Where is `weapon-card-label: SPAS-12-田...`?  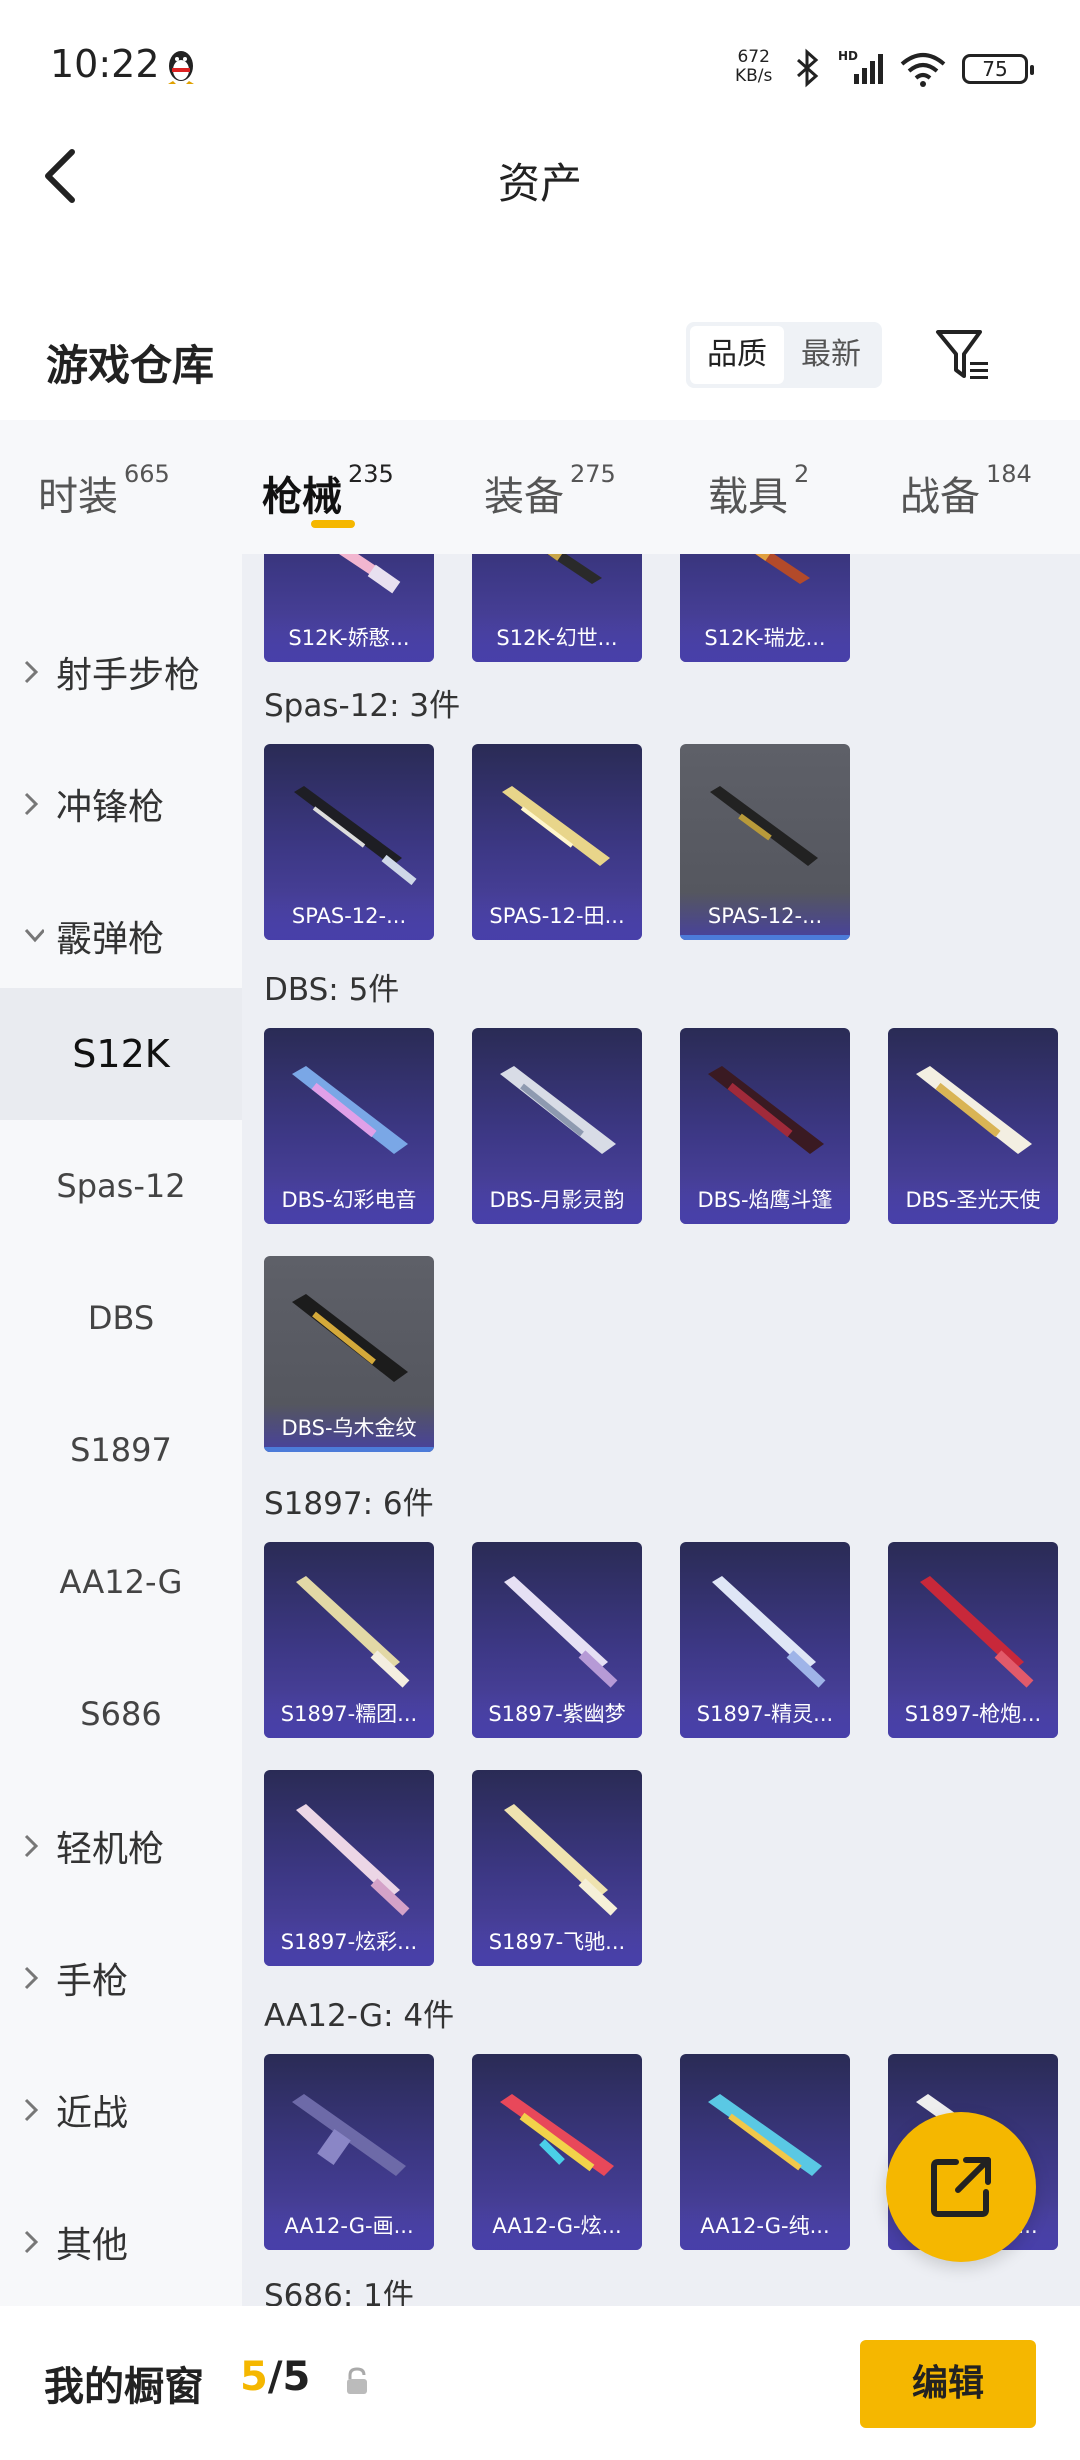 weapon-card-label: SPAS-12-田... is located at coordinates (557, 916).